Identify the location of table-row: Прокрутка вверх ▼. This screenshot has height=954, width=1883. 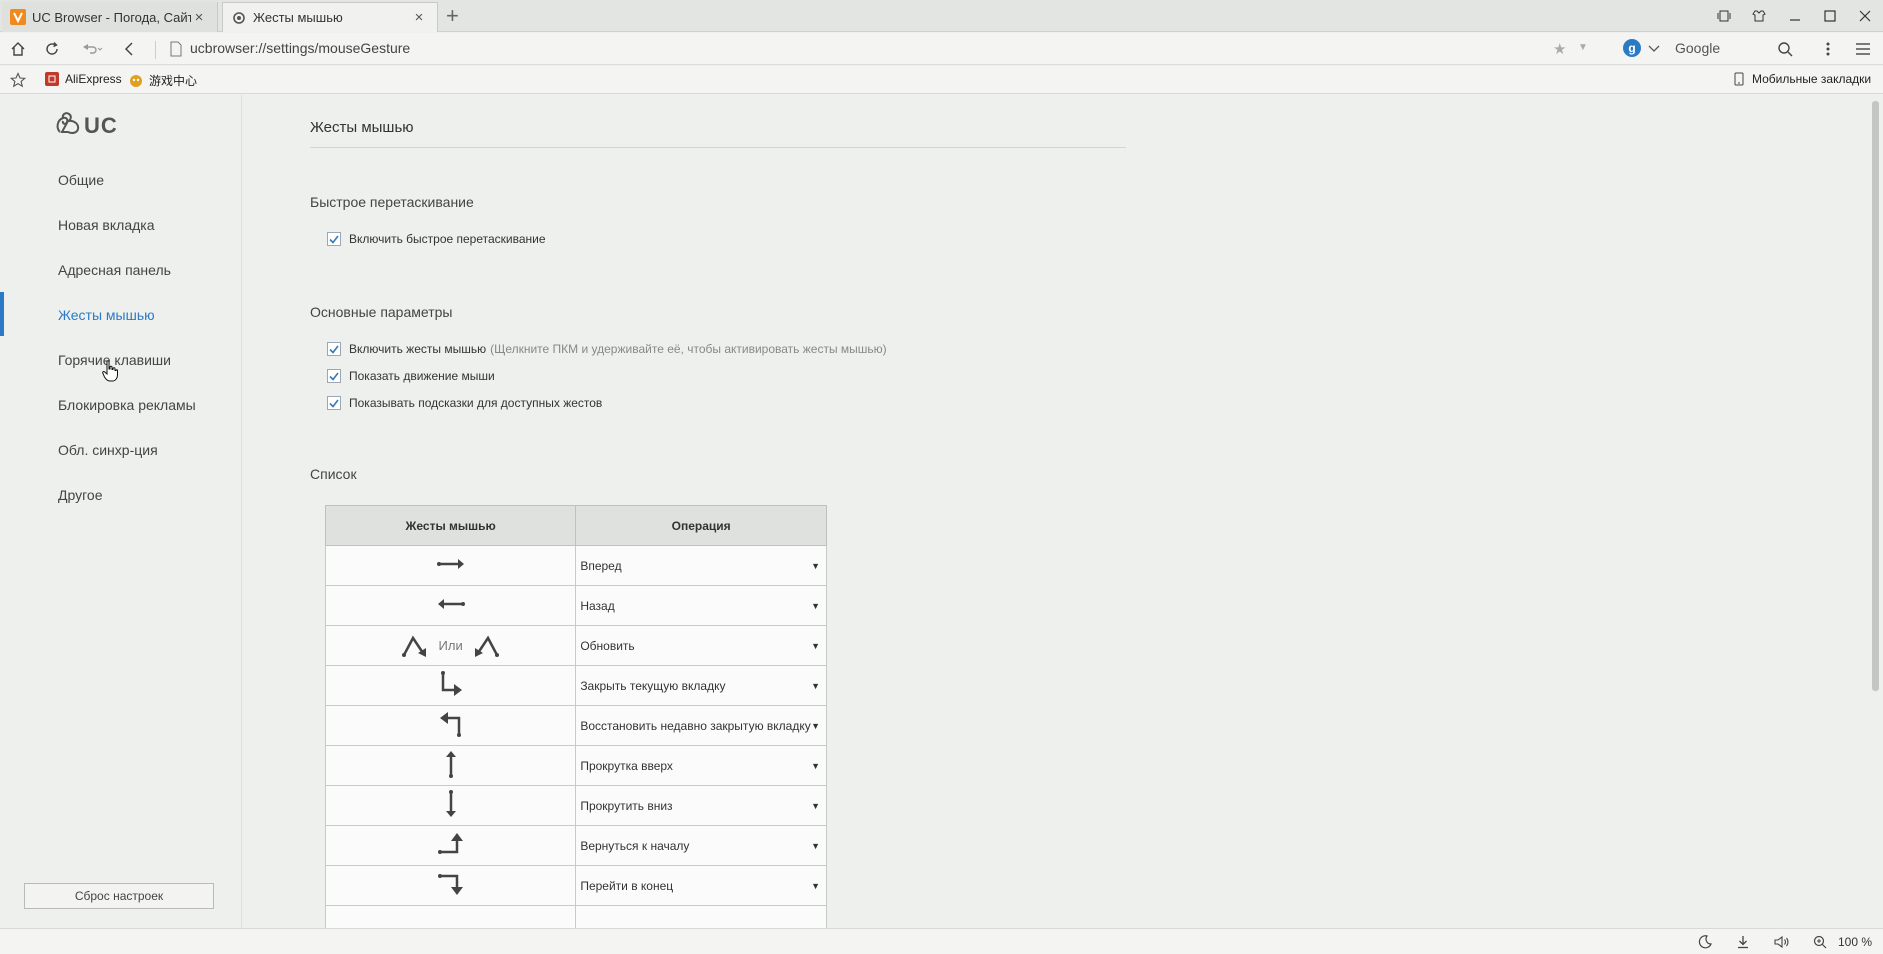
(575, 765).